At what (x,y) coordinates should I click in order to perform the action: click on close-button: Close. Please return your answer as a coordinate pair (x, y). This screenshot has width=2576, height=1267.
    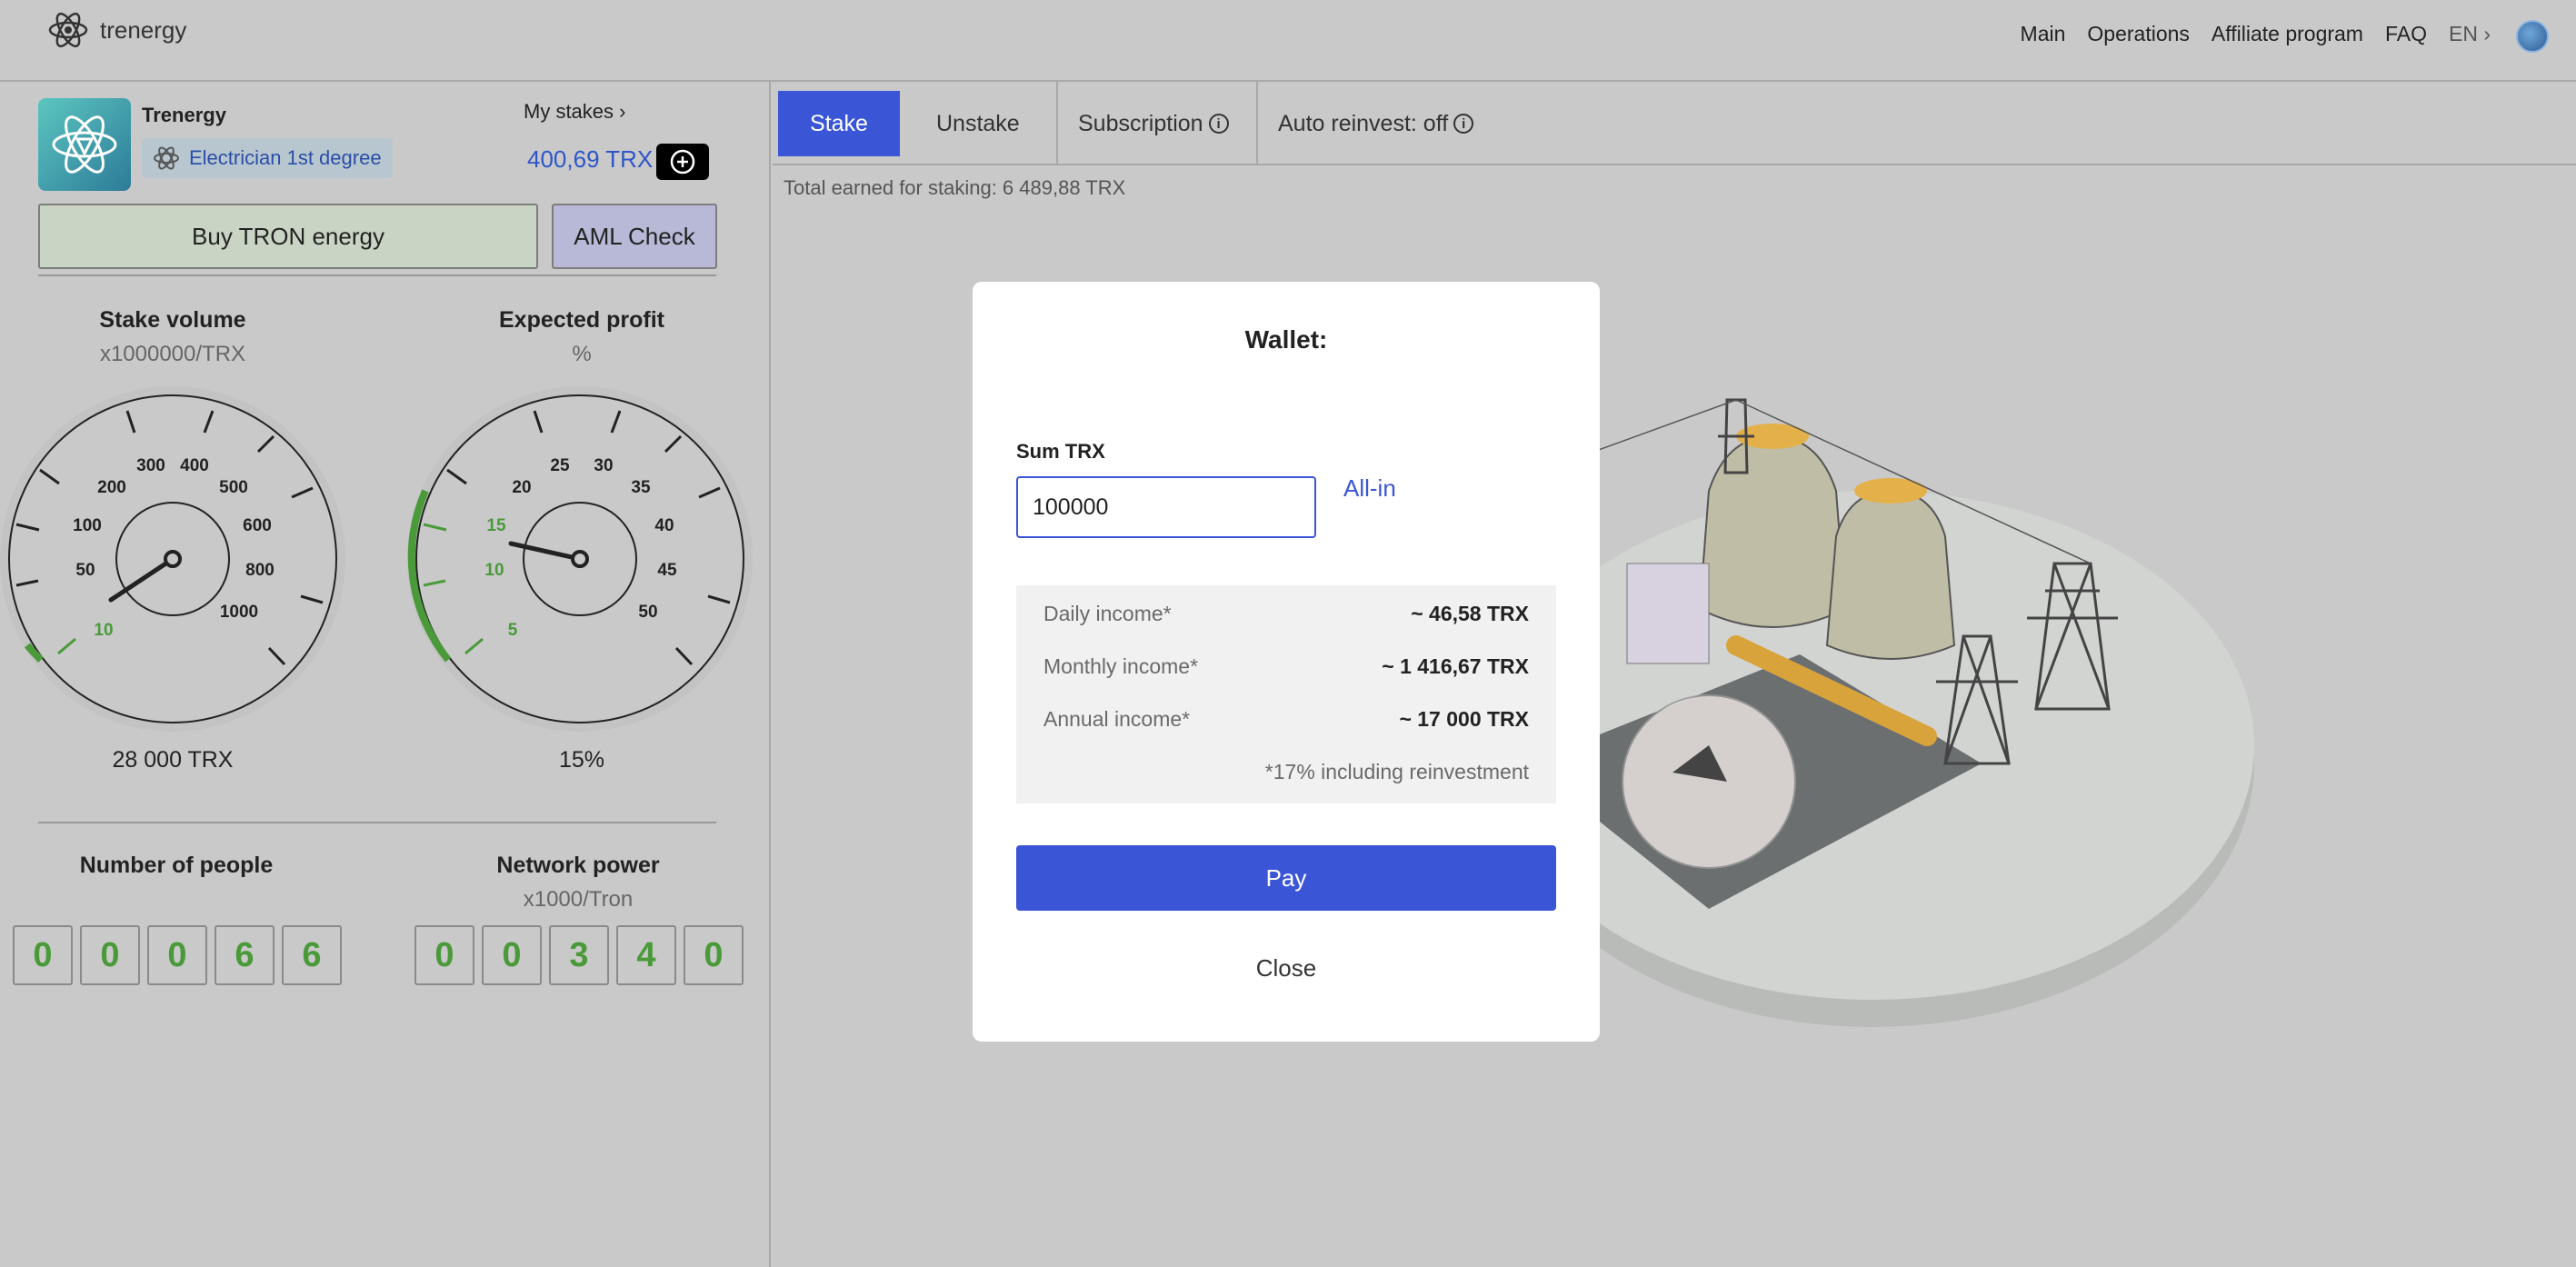
    Looking at the image, I should click on (1286, 969).